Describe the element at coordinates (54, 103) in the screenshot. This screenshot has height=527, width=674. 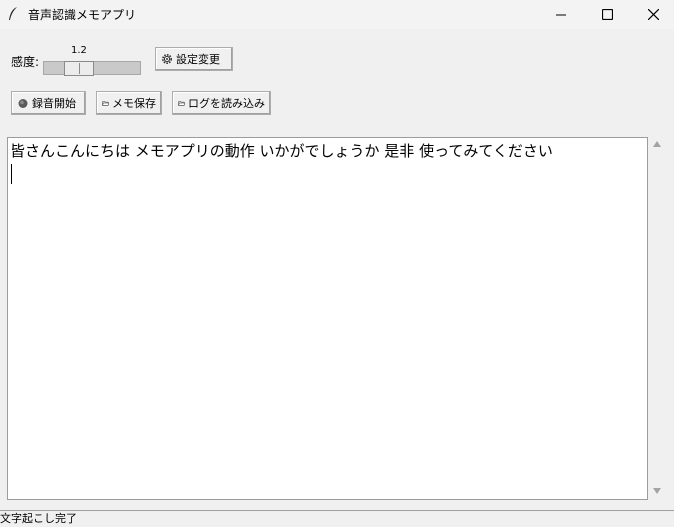
I see `record-button-label: 録音開始` at that location.